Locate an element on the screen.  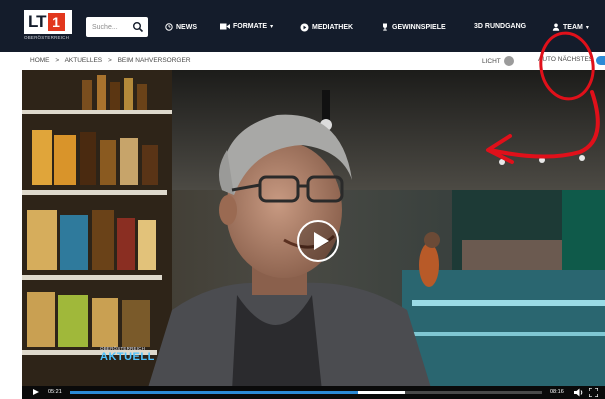
progress-bar is located at coordinates (306, 392).